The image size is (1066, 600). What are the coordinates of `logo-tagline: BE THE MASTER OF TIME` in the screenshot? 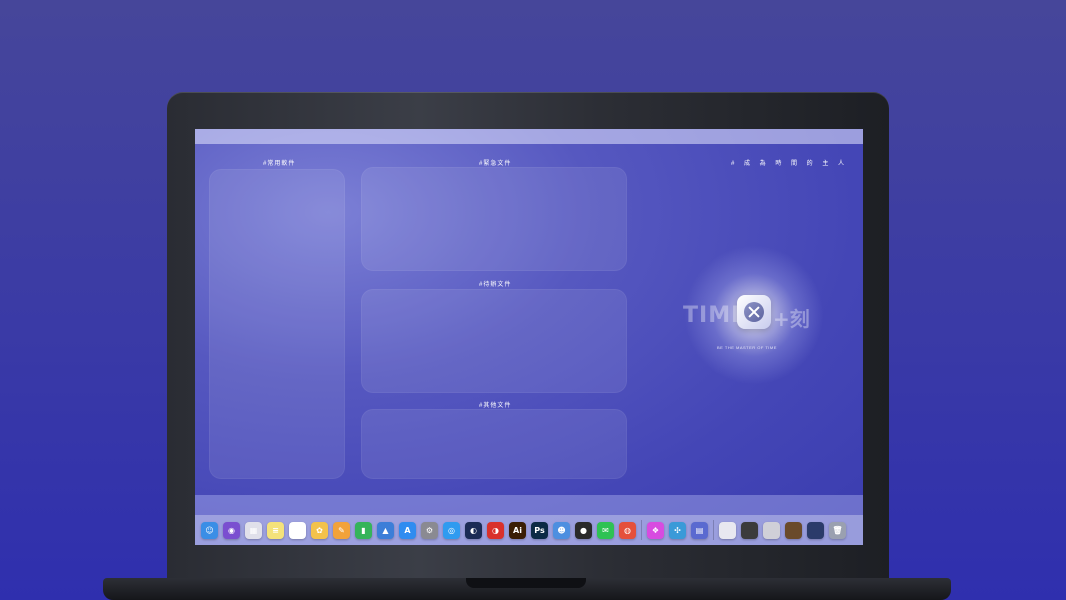 It's located at (747, 347).